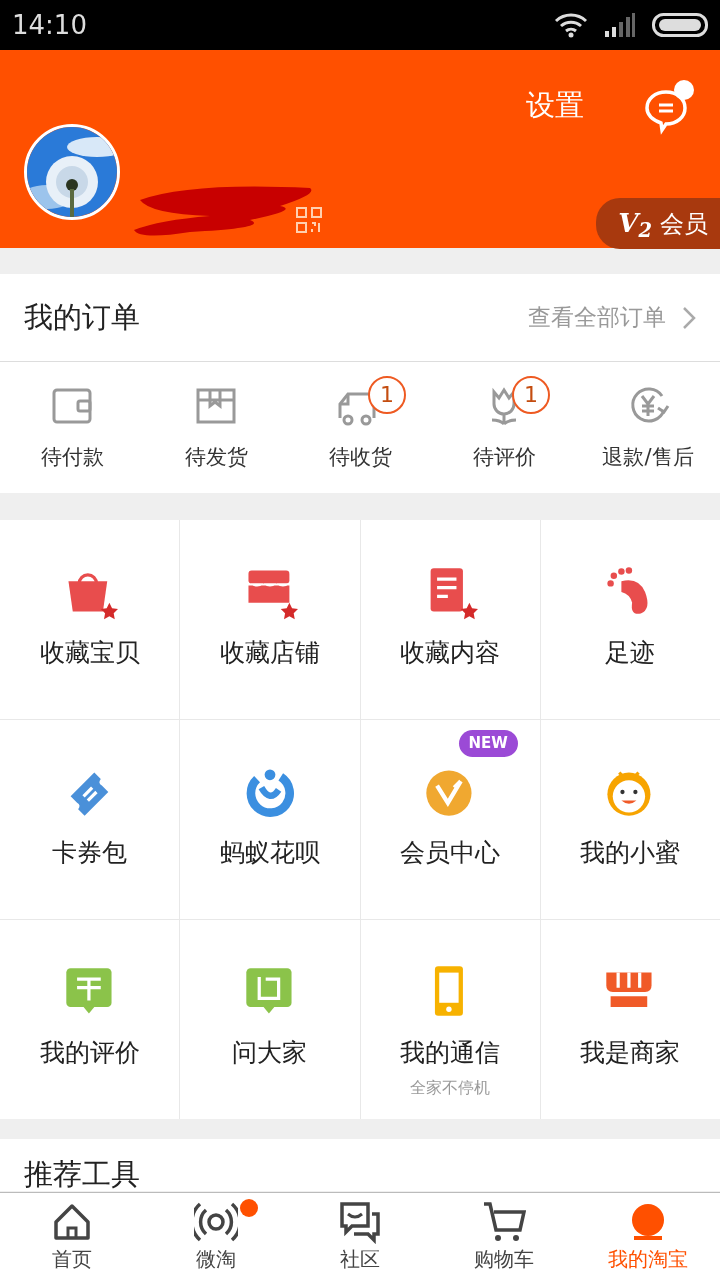 The width and height of the screenshot is (720, 1280). What do you see at coordinates (90, 819) in the screenshot?
I see `service-tile: 卡券包` at bounding box center [90, 819].